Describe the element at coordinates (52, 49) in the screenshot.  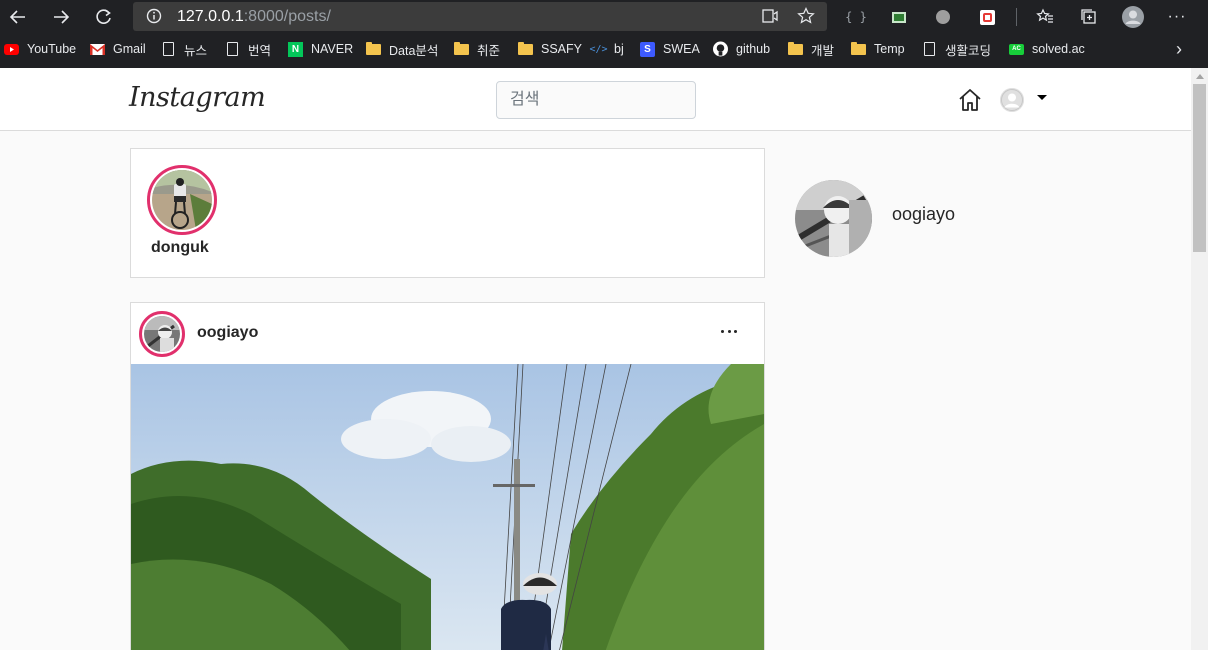
I see `bookmark-label: YouTube` at that location.